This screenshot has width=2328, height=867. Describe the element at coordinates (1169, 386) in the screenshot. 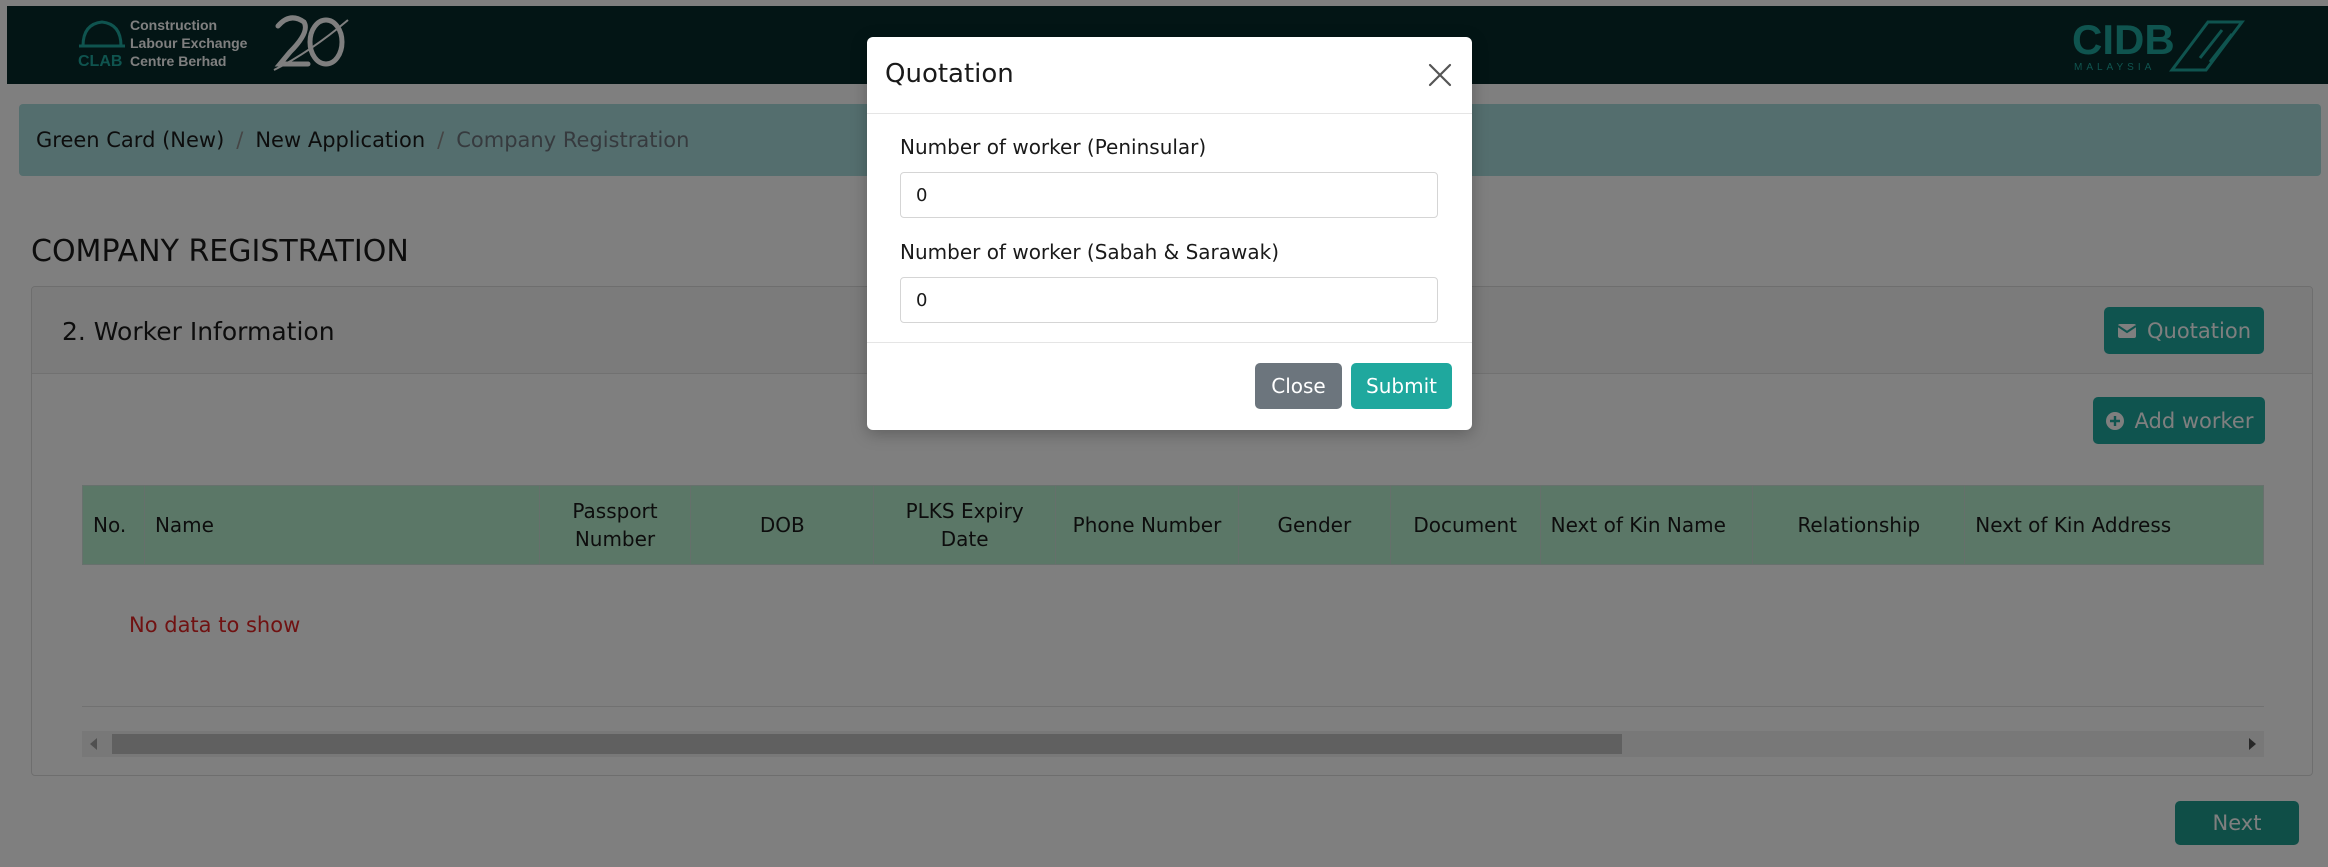

I see `modal-footer: Close Submit` at that location.